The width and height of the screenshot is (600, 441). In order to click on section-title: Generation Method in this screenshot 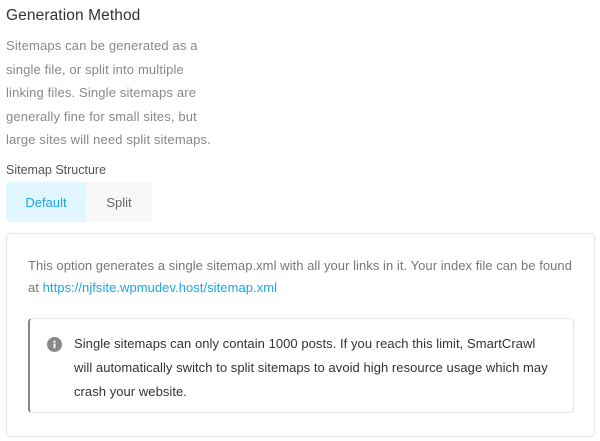, I will do `click(73, 15)`.